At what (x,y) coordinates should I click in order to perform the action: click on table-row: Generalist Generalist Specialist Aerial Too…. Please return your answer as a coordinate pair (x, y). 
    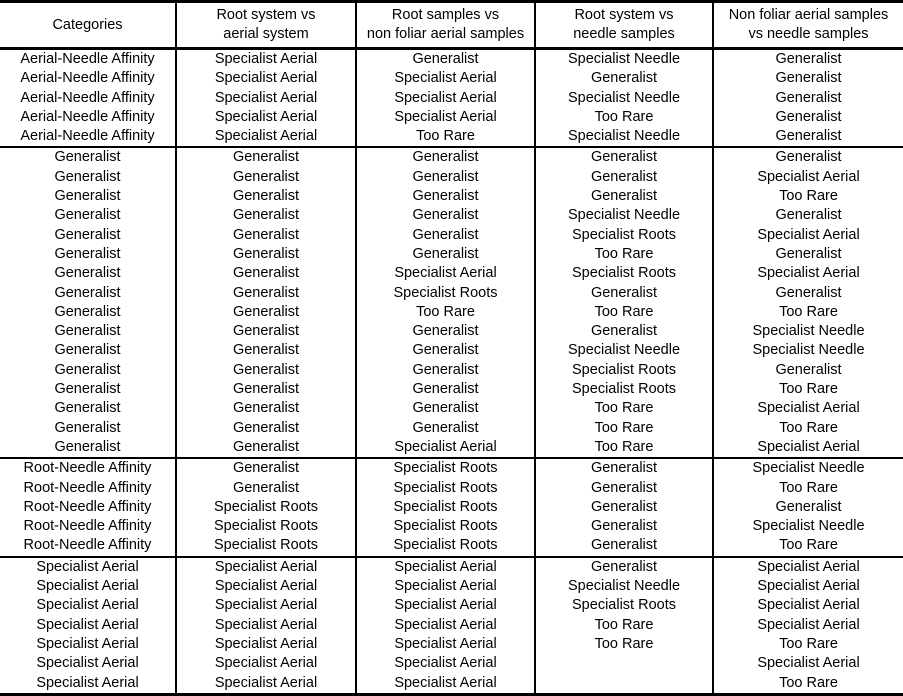
    Looking at the image, I should click on (451, 448).